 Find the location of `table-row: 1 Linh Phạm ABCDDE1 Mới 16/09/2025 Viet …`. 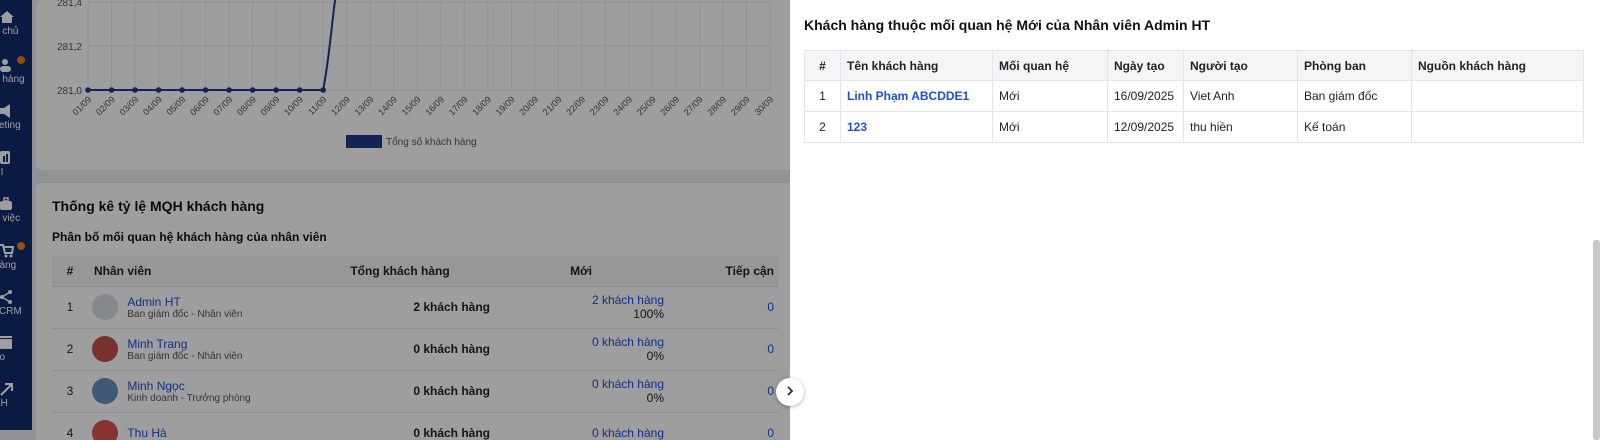

table-row: 1 Linh Phạm ABCDDE1 Mới 16/09/2025 Viet … is located at coordinates (1194, 96).